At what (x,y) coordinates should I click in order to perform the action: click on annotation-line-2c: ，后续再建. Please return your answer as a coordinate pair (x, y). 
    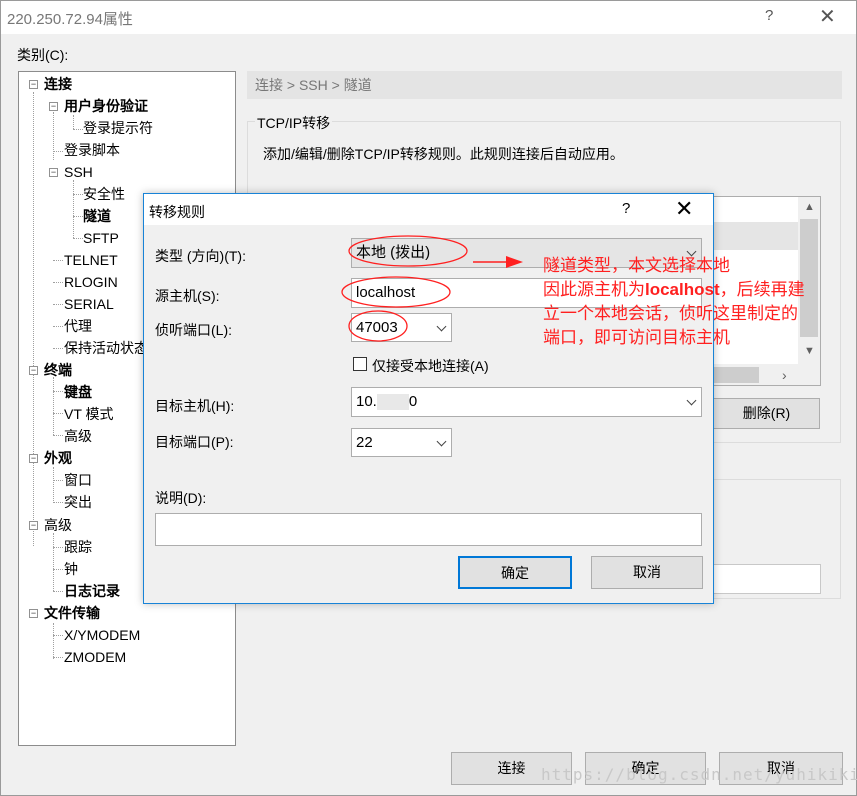
    Looking at the image, I should click on (762, 290).